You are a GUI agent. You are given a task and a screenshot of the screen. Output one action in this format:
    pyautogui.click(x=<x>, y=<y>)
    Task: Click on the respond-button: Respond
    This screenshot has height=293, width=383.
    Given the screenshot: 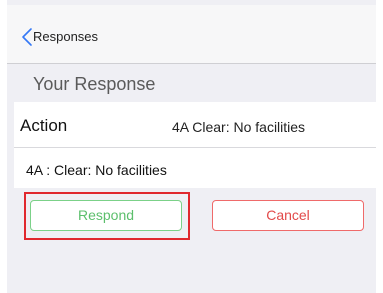 What is the action you would take?
    pyautogui.click(x=106, y=215)
    